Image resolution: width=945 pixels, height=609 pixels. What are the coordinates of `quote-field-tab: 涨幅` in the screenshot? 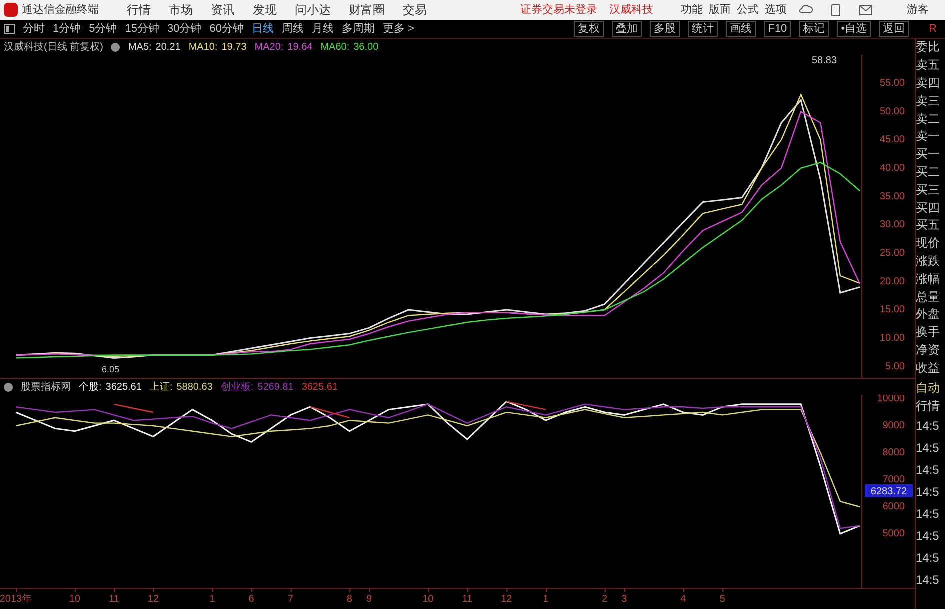 It's located at (930, 279).